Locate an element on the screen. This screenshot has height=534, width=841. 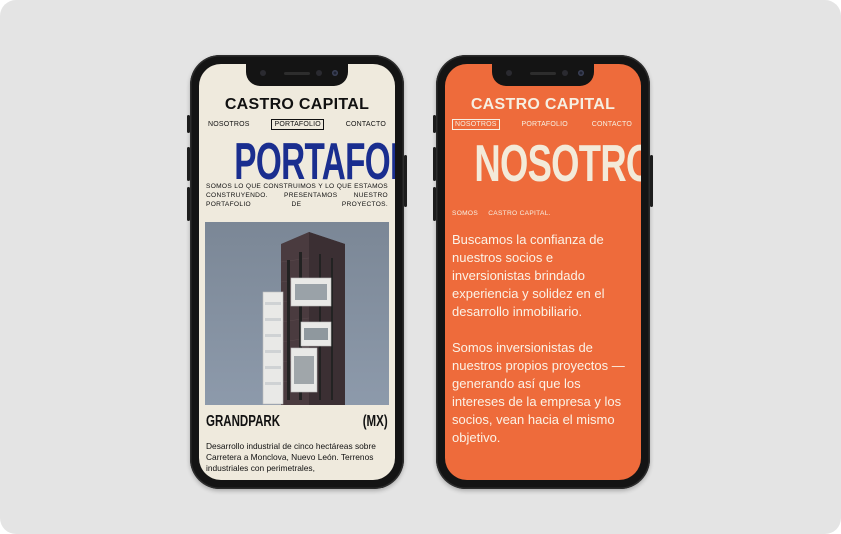
tagline: SOMOS CASTRO CAPITAL. is located at coordinates (501, 213).